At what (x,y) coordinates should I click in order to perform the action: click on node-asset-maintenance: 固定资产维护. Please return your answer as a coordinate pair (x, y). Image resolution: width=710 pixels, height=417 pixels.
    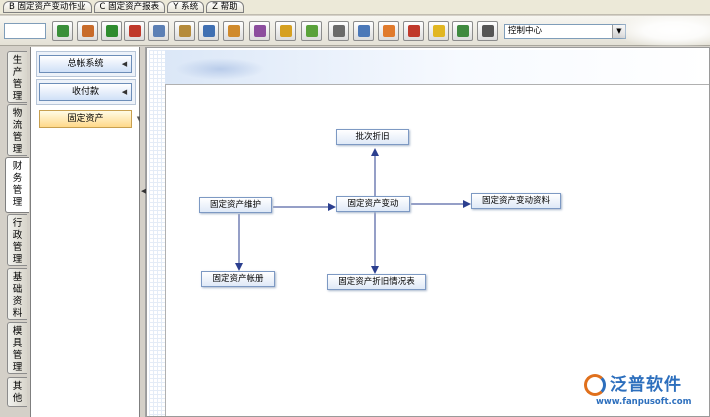
    Looking at the image, I should click on (235, 205).